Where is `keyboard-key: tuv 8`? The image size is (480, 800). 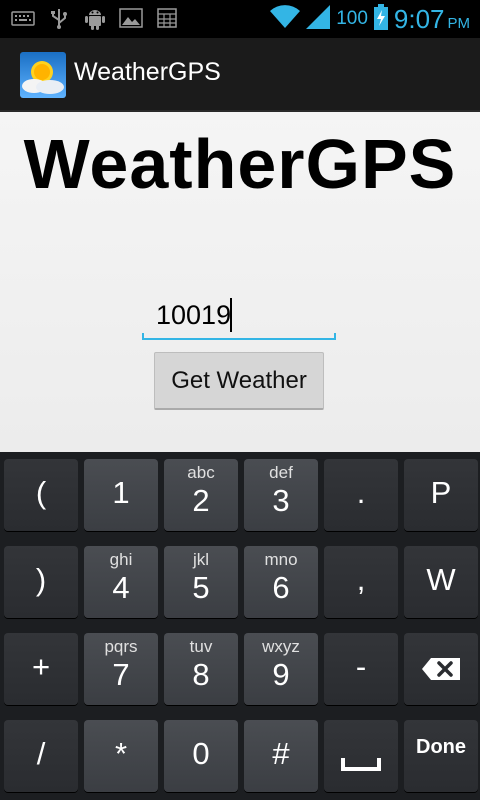
keyboard-key: tuv 8 is located at coordinates (201, 669).